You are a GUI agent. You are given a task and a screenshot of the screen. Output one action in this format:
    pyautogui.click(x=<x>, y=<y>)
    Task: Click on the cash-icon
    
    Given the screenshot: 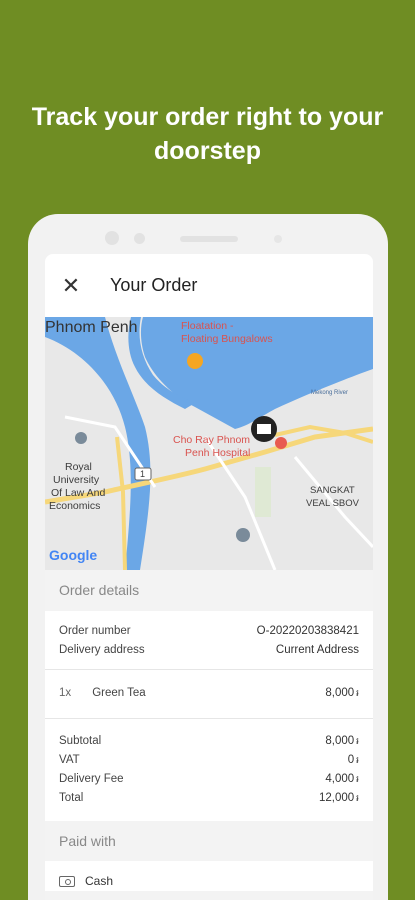 What is the action you would take?
    pyautogui.click(x=67, y=881)
    